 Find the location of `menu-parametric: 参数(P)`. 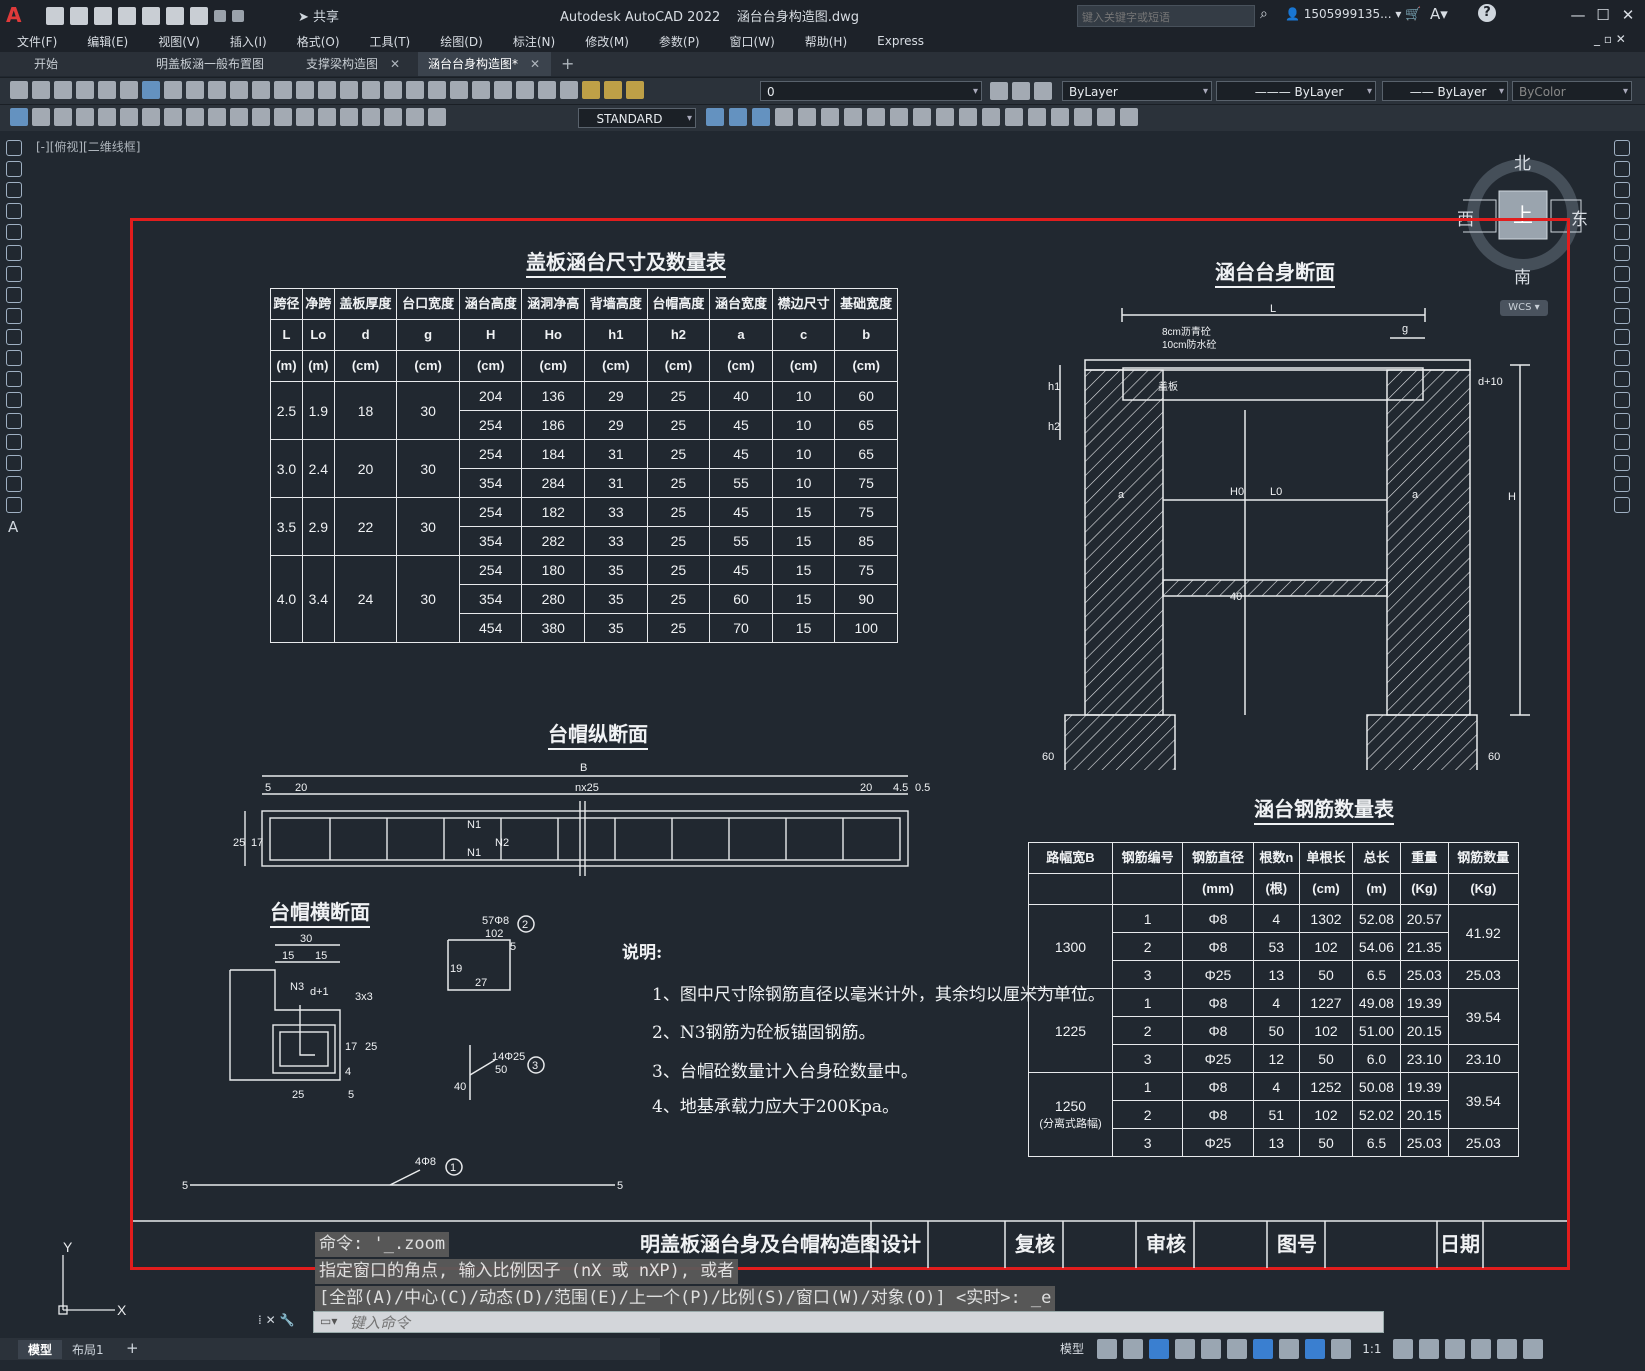

menu-parametric: 参数(P) is located at coordinates (679, 41).